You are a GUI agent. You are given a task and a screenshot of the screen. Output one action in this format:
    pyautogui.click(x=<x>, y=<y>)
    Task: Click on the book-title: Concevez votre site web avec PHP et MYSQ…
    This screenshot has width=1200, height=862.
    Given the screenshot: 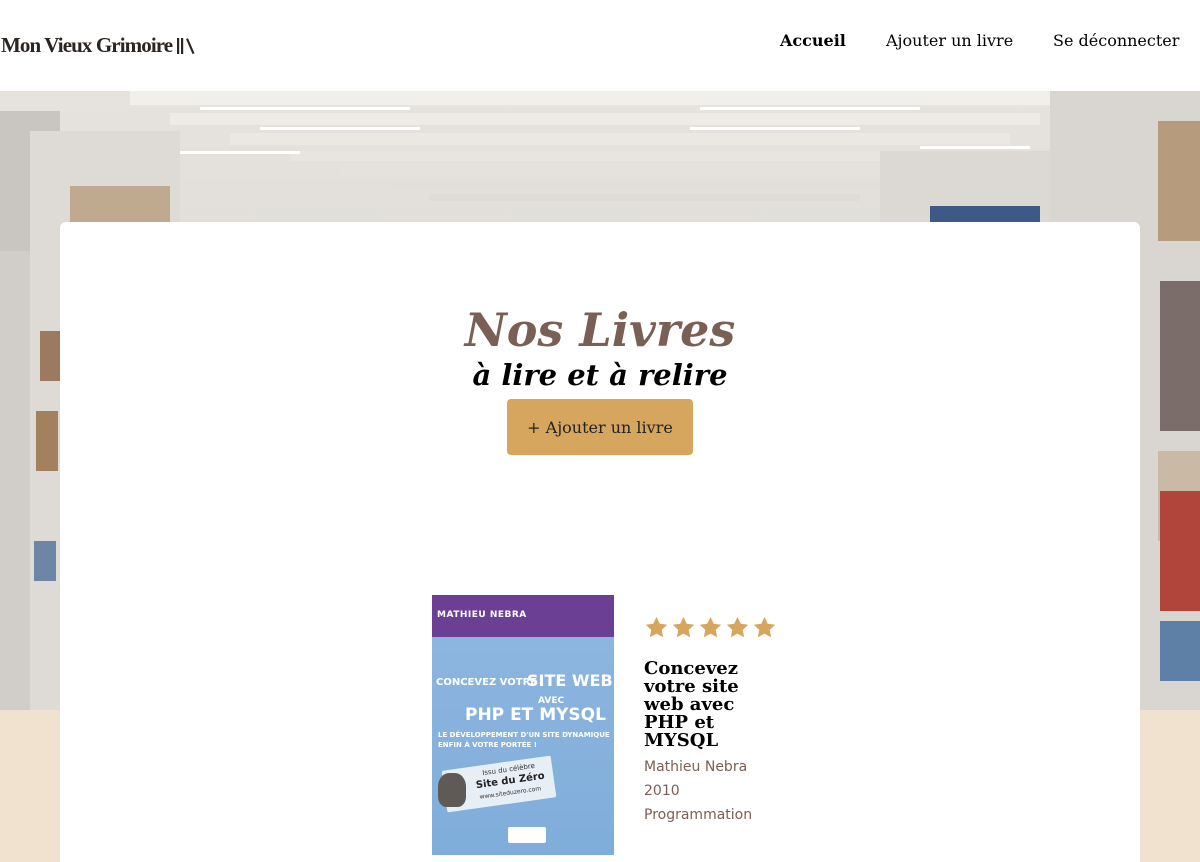 What is the action you would take?
    pyautogui.click(x=699, y=705)
    